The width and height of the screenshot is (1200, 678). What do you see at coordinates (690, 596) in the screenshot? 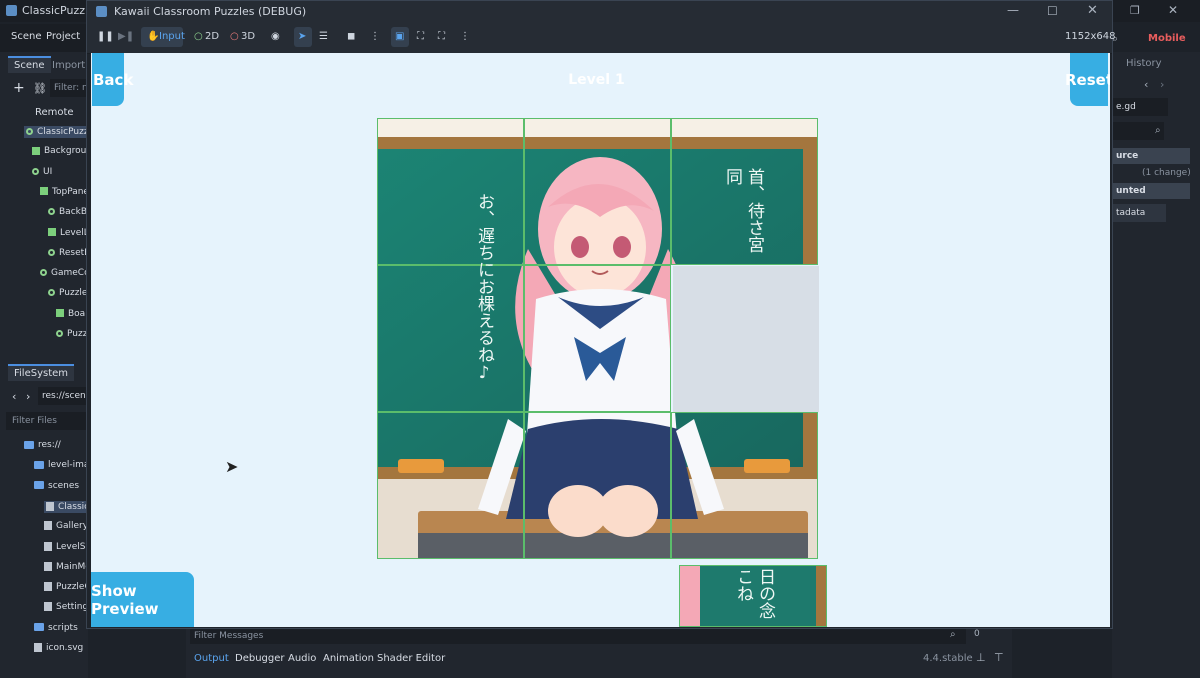
I see `tile-hair-fragment` at bounding box center [690, 596].